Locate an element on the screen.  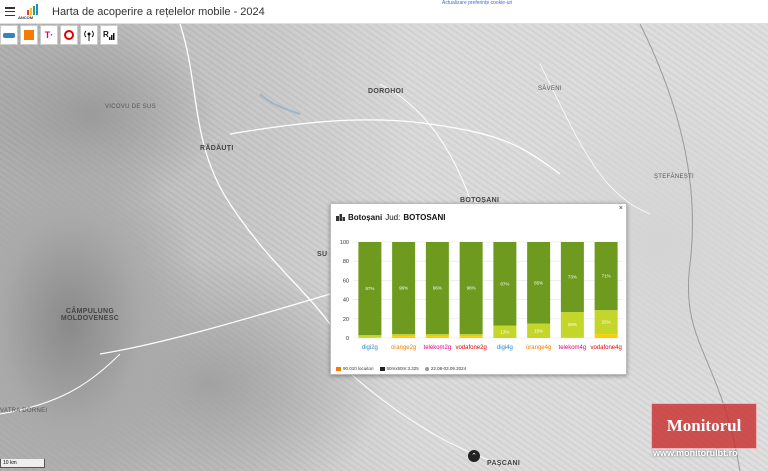
place-campulung: CÂMPULUNG MOLDOVENESC is located at coordinates (90, 315).